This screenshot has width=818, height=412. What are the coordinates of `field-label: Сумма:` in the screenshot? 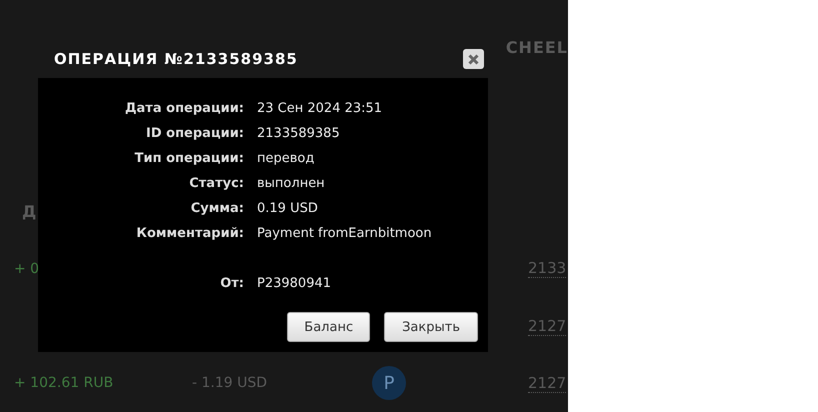 It's located at (217, 208).